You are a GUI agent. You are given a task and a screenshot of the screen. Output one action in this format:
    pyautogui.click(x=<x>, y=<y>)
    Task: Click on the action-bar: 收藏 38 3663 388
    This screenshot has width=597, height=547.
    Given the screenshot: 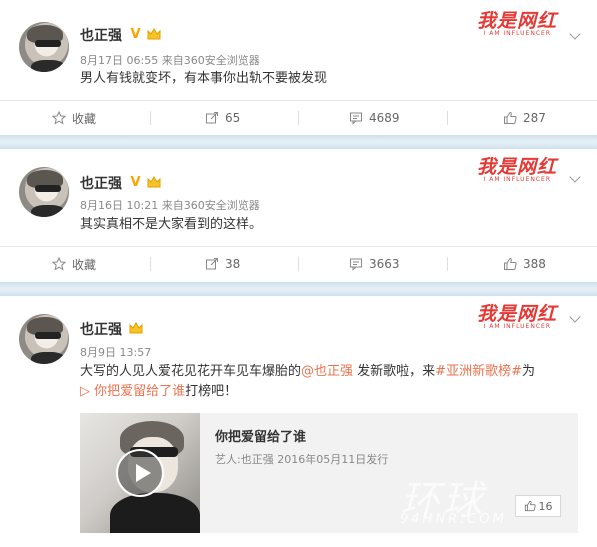 What is the action you would take?
    pyautogui.click(x=298, y=263)
    